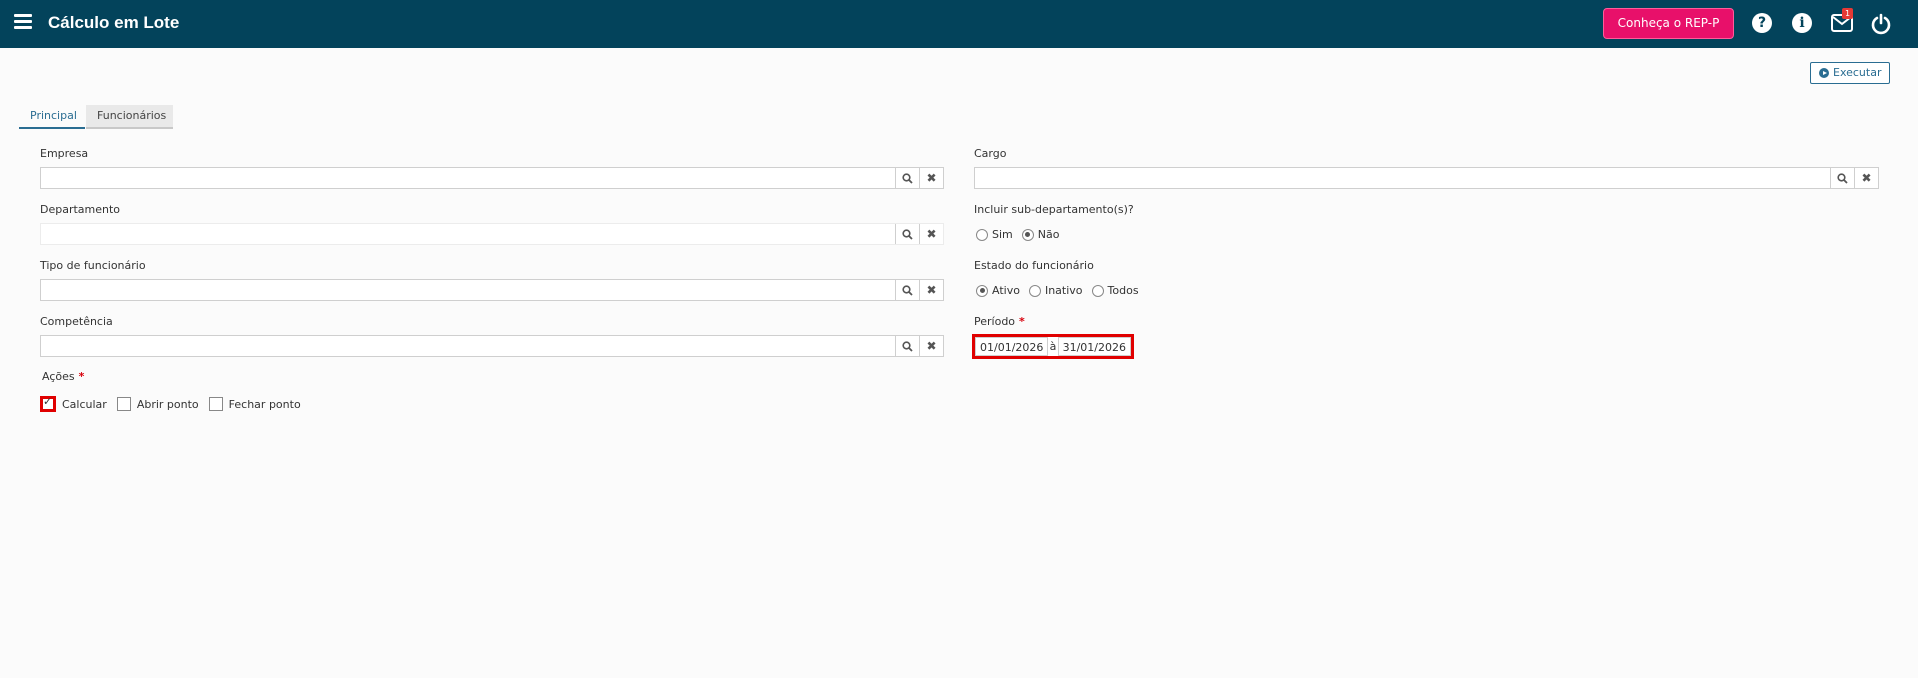 This screenshot has width=1918, height=678. Describe the element at coordinates (468, 346) in the screenshot. I see `competencia-input` at that location.